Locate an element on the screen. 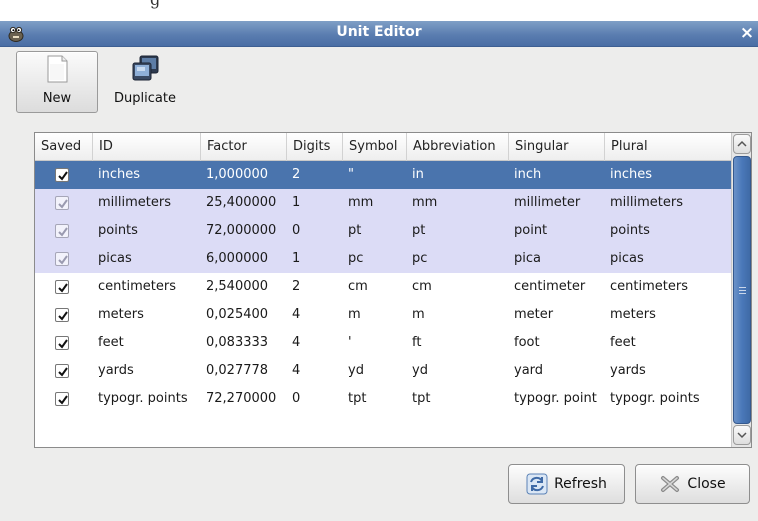  cell-symbol: ' is located at coordinates (350, 342).